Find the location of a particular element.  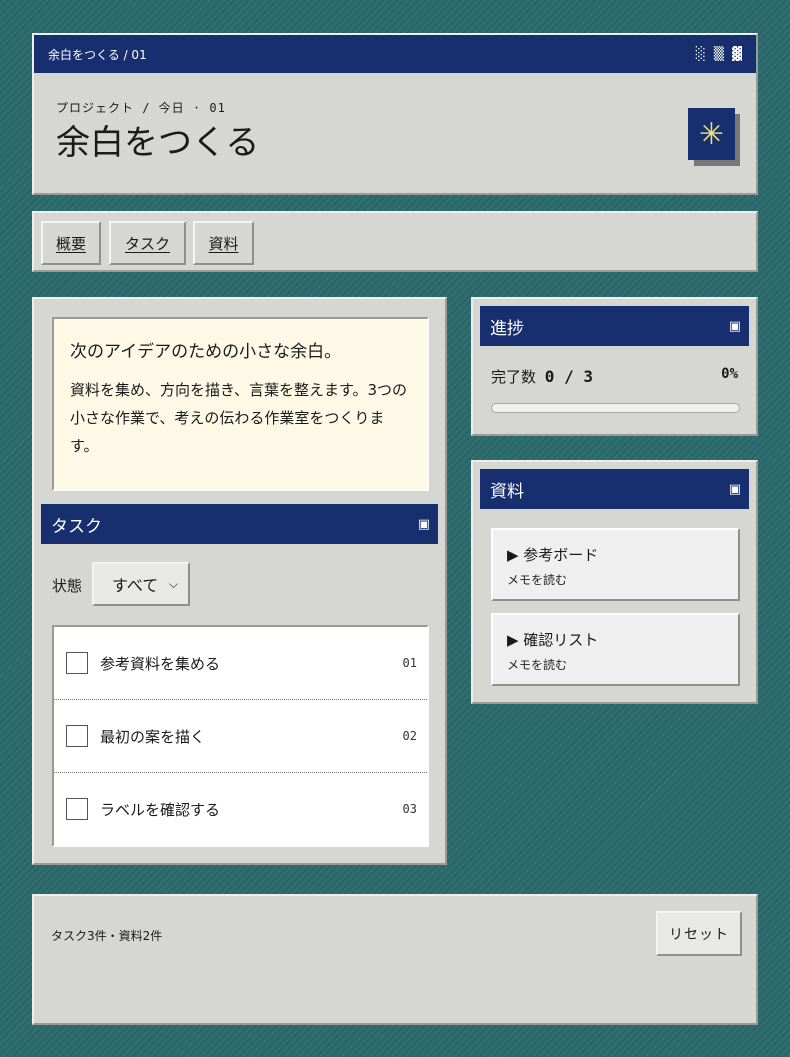

intro-heading: 次のアイデアのための小さな余白。 is located at coordinates (206, 352).